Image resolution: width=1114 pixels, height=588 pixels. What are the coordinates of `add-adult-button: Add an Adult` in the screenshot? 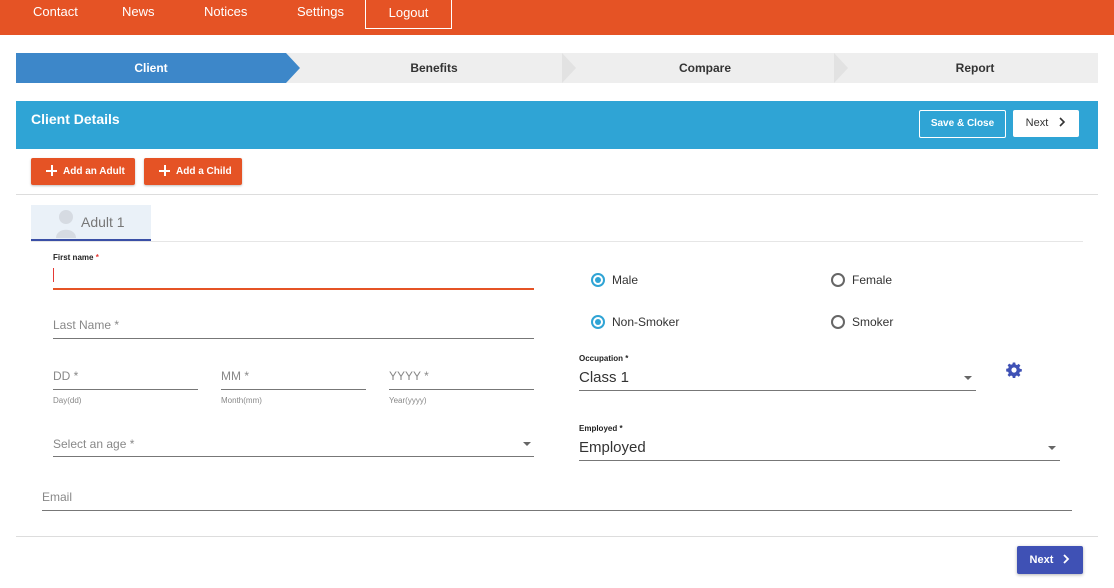 It's located at (83, 171).